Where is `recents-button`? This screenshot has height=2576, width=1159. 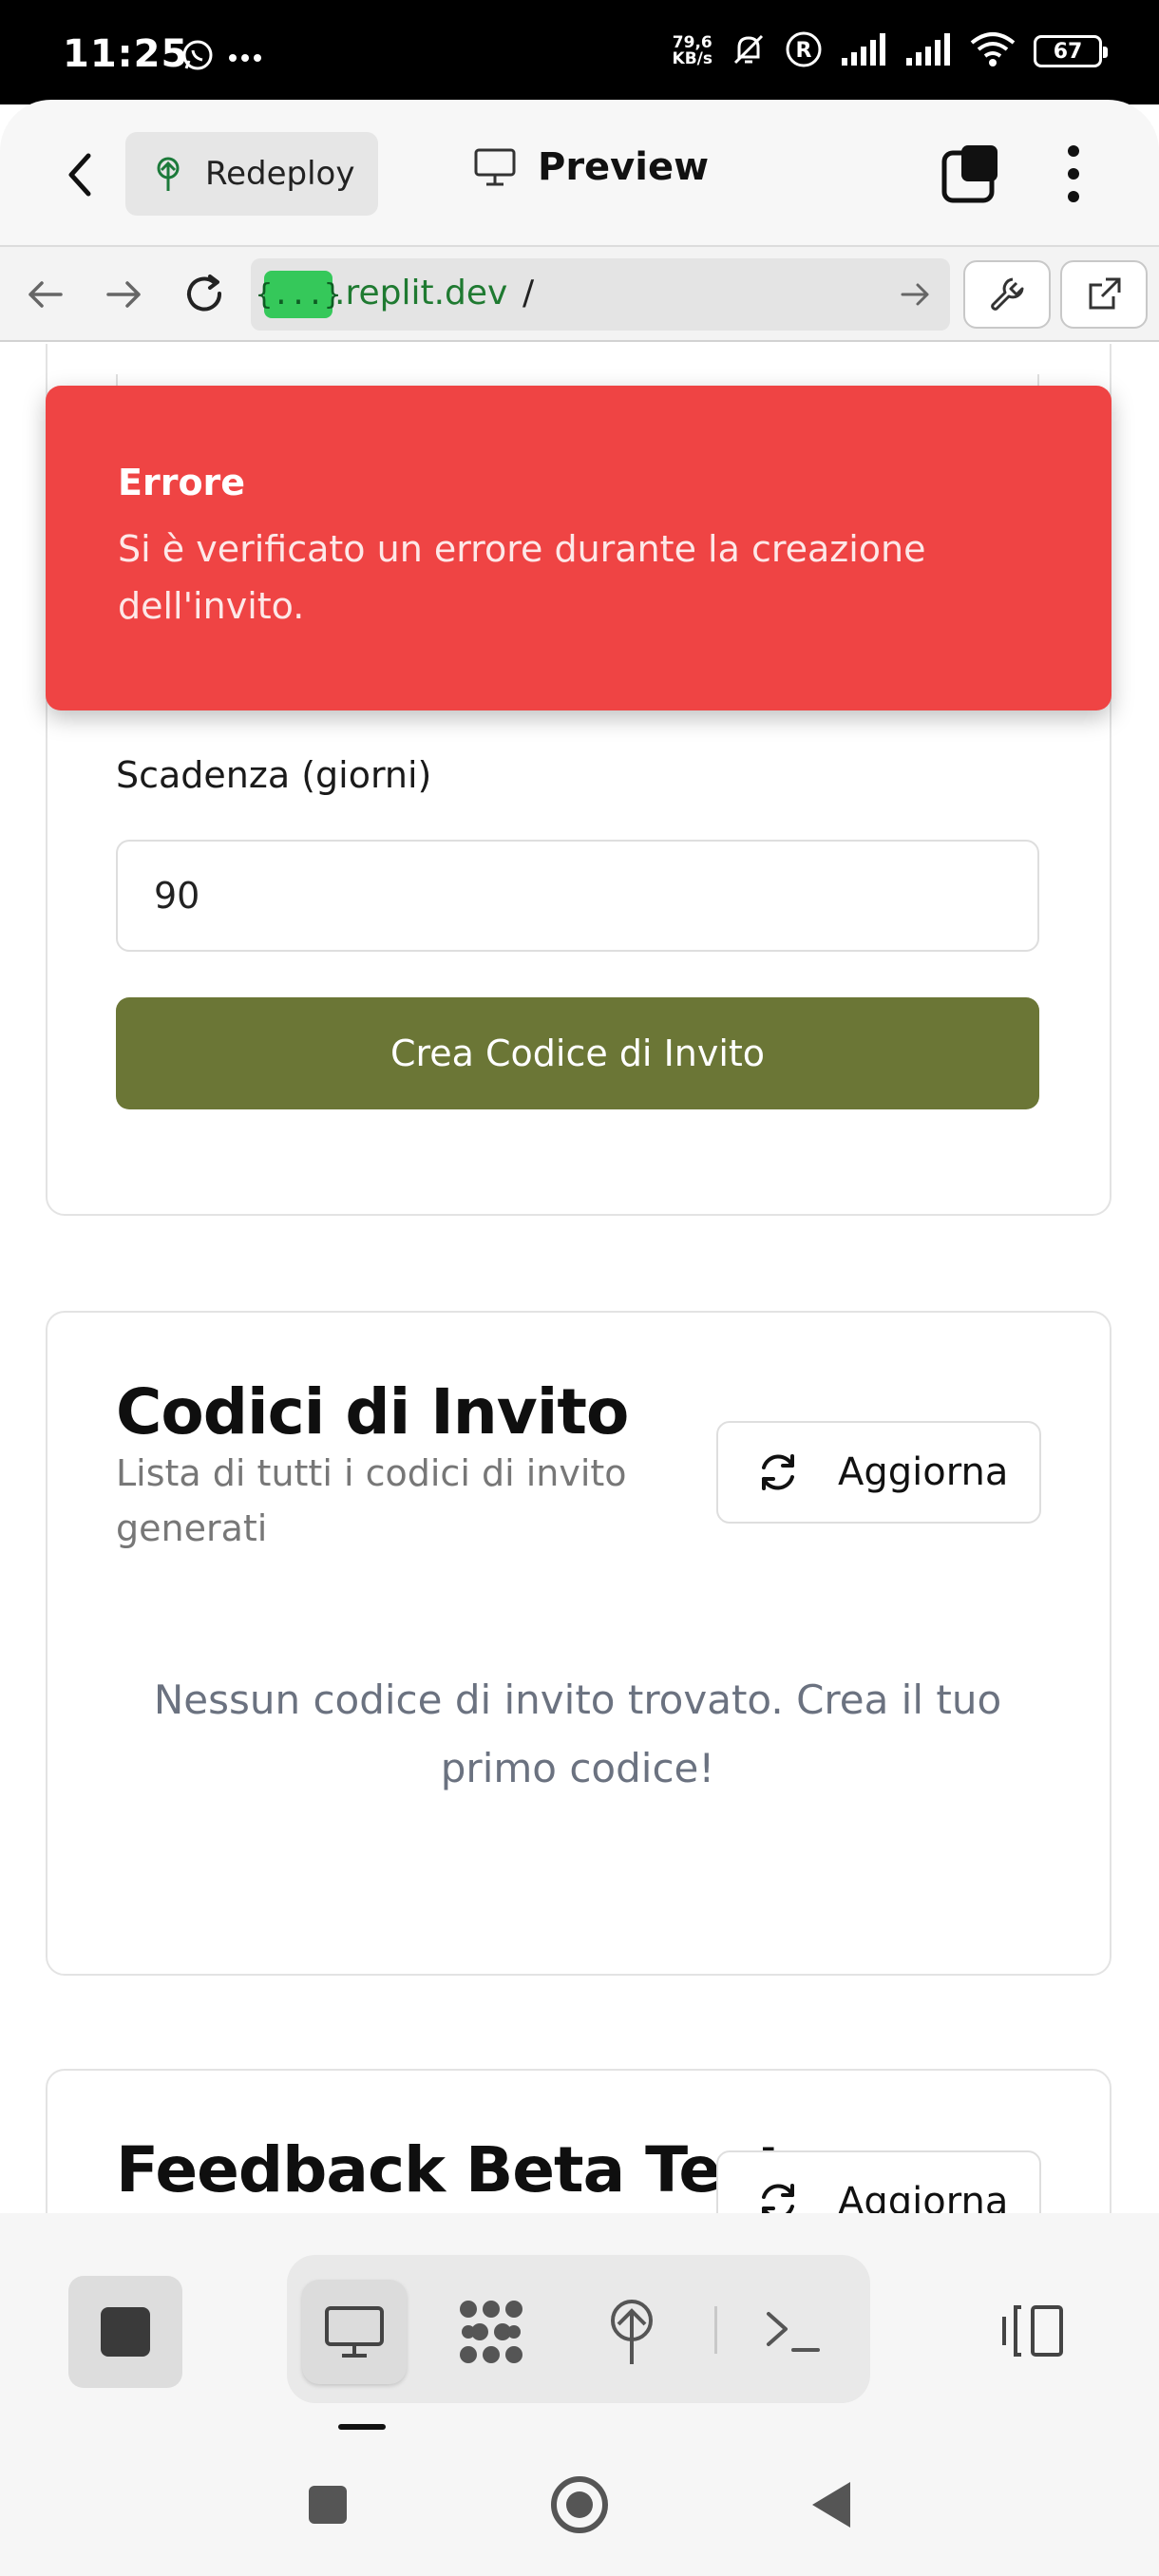
recents-button is located at coordinates (327, 2505).